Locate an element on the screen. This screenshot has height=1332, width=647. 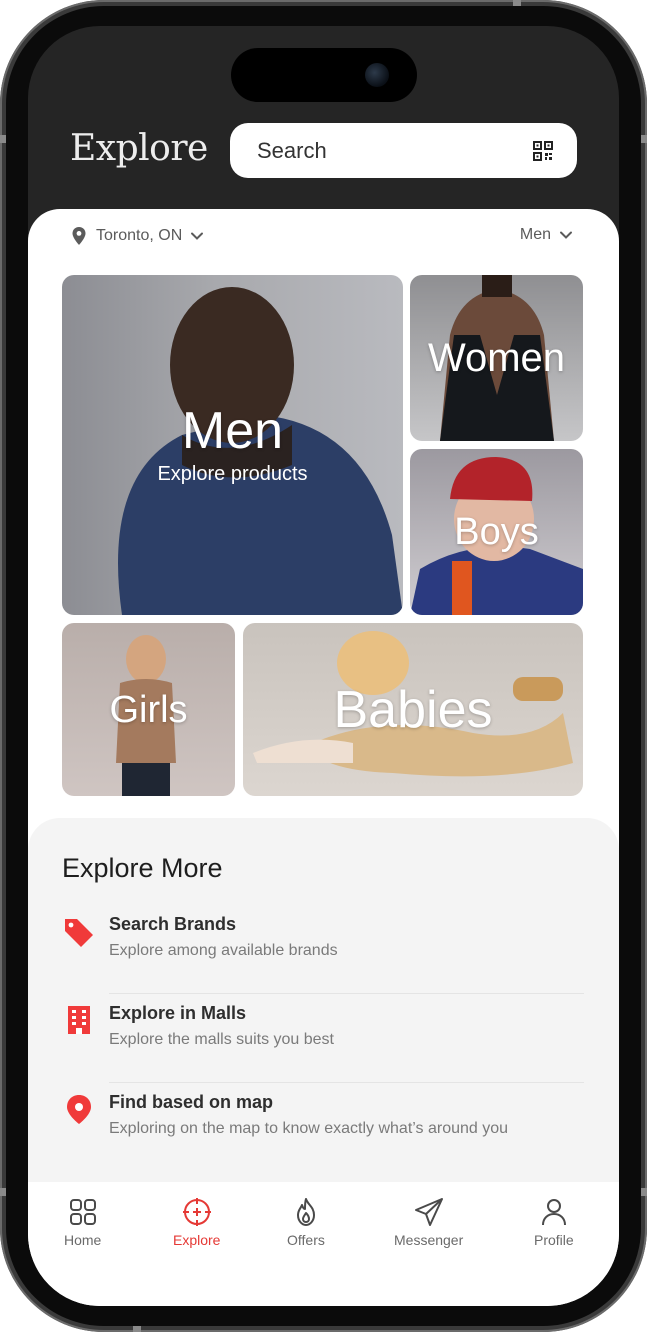
tile-girls-label: Girls is located at coordinates (148, 709).